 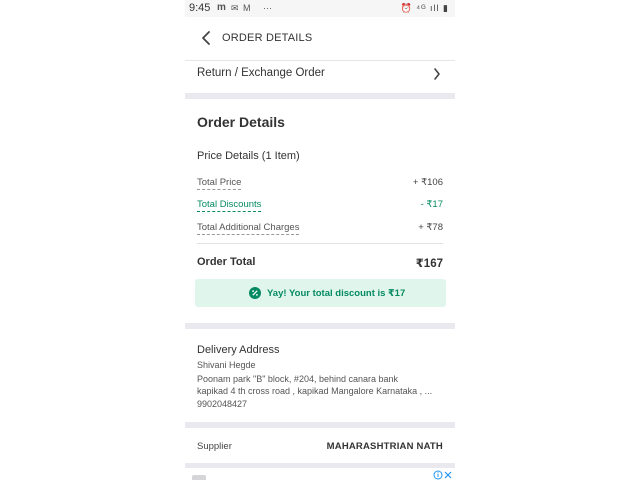 I want to click on order-total-value: ₹167, so click(x=429, y=264).